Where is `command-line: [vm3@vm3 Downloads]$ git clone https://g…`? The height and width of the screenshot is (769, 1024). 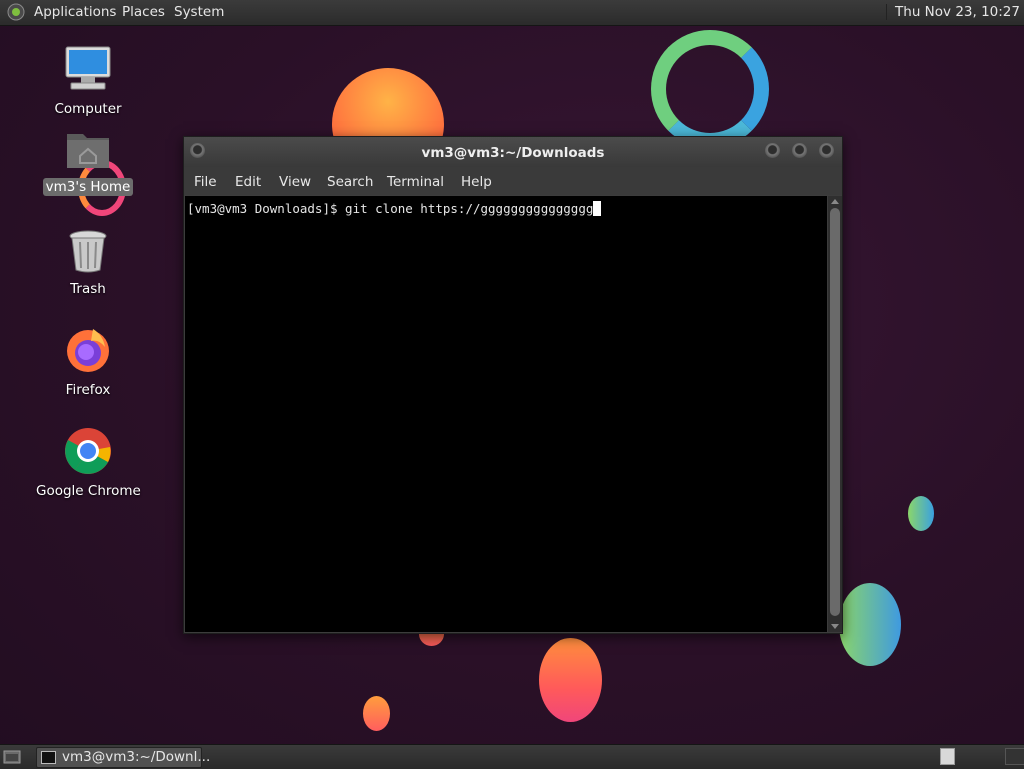 command-line: [vm3@vm3 Downloads]$ git clone https://g… is located at coordinates (394, 208).